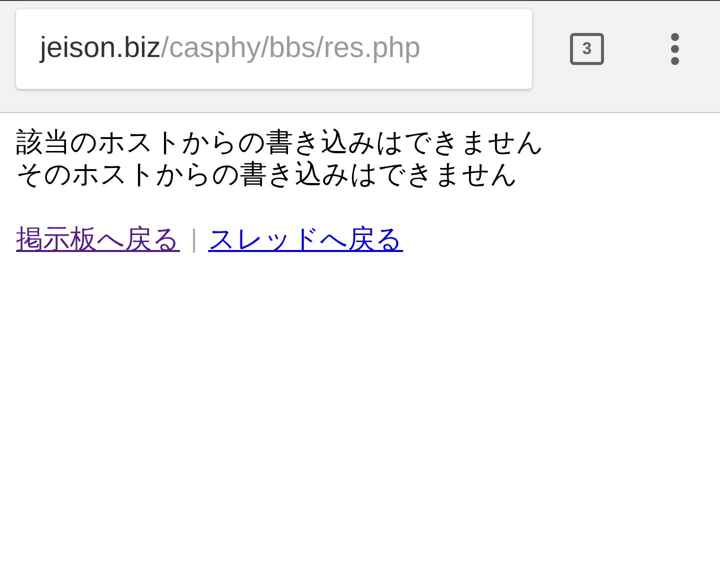 Image resolution: width=720 pixels, height=573 pixels. What do you see at coordinates (98, 239) in the screenshot?
I see `back-link: 掲示板へ戻る` at bounding box center [98, 239].